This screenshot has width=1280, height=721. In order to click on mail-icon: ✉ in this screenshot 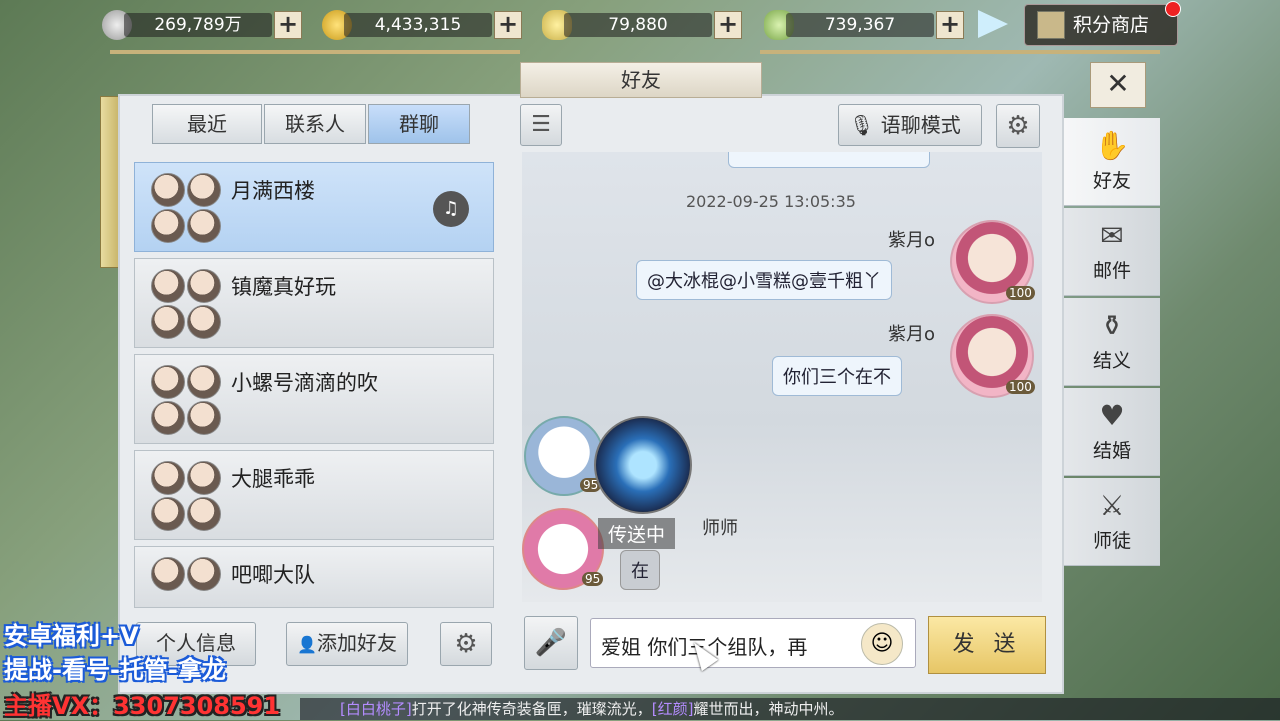, I will do `click(1112, 235)`.